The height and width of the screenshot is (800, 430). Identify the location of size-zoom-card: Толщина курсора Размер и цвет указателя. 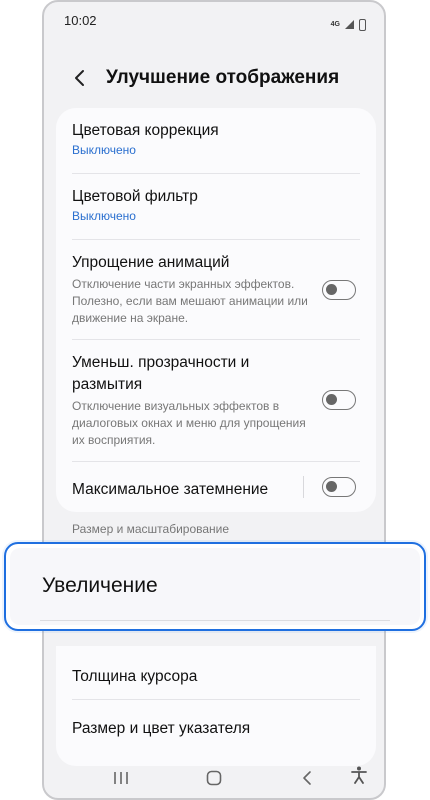
(216, 706).